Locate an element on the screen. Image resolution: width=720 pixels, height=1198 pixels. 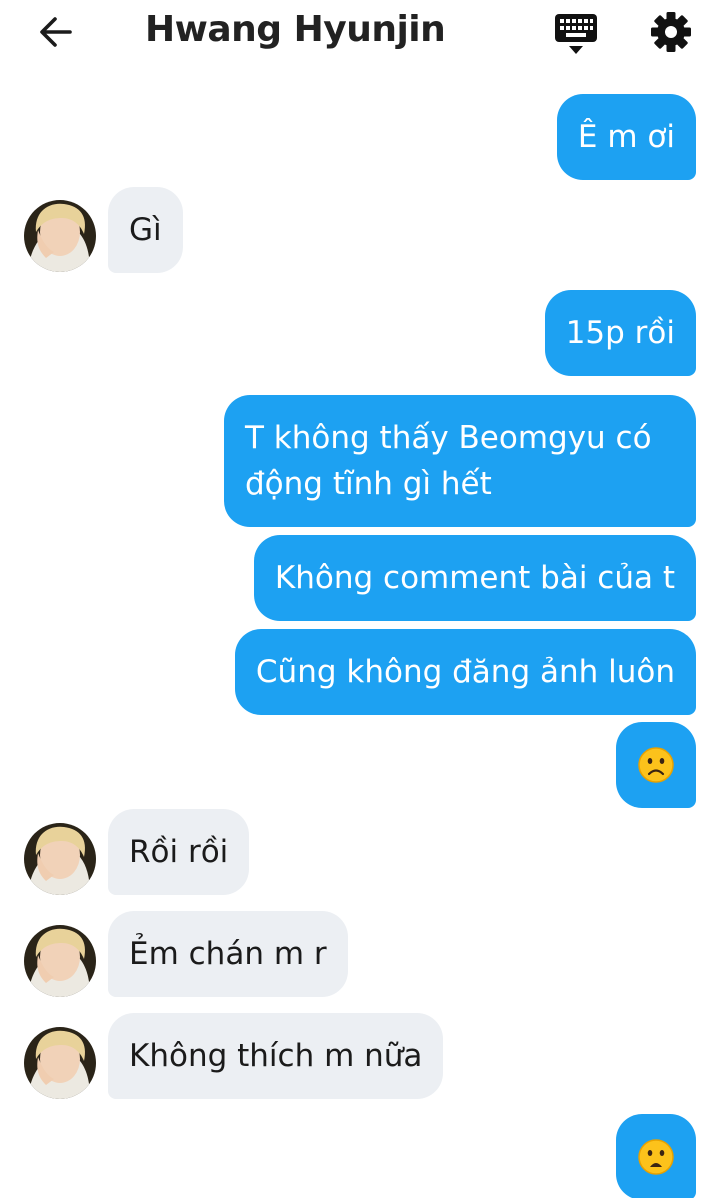
message-text: Ê m ơi is located at coordinates (626, 137).